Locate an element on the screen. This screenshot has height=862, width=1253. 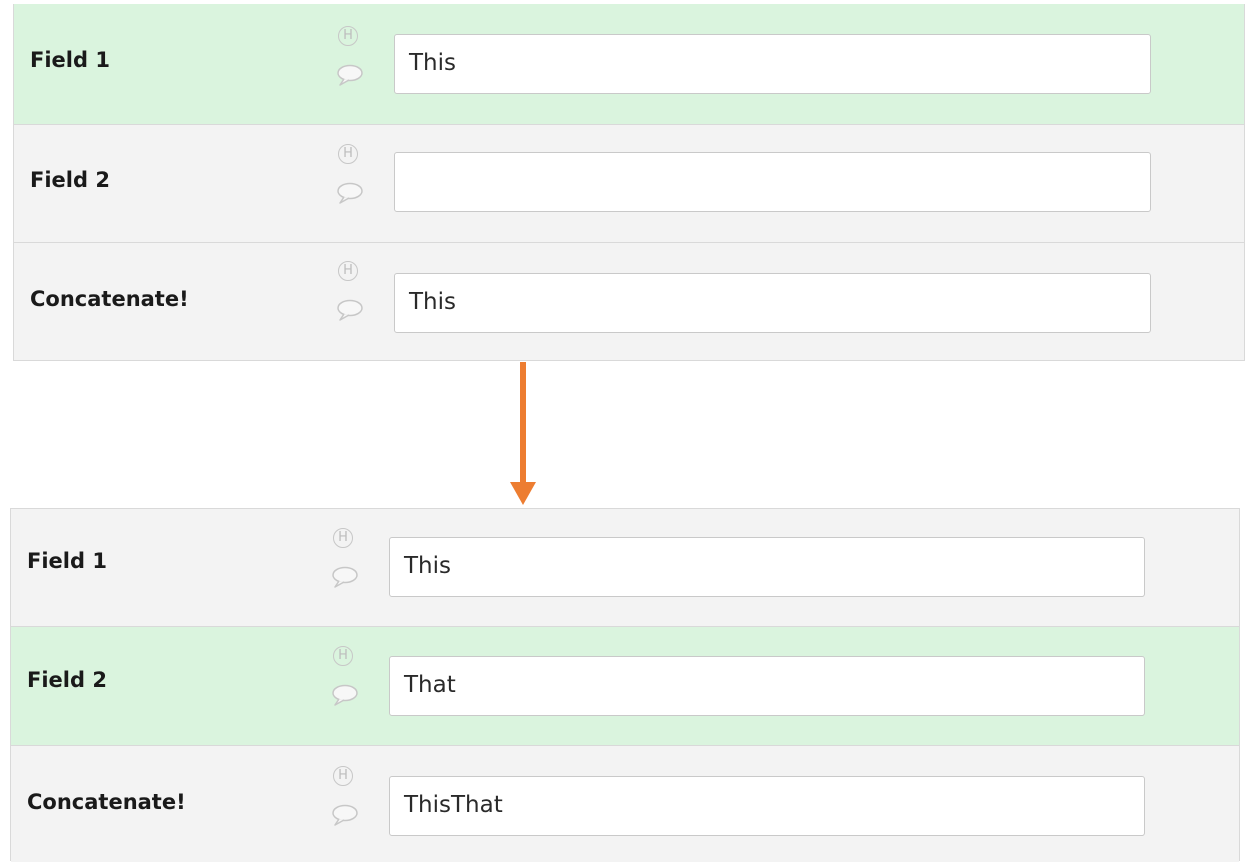
row-concatenate: Concatenate! H This is located at coordinates (629, 301).